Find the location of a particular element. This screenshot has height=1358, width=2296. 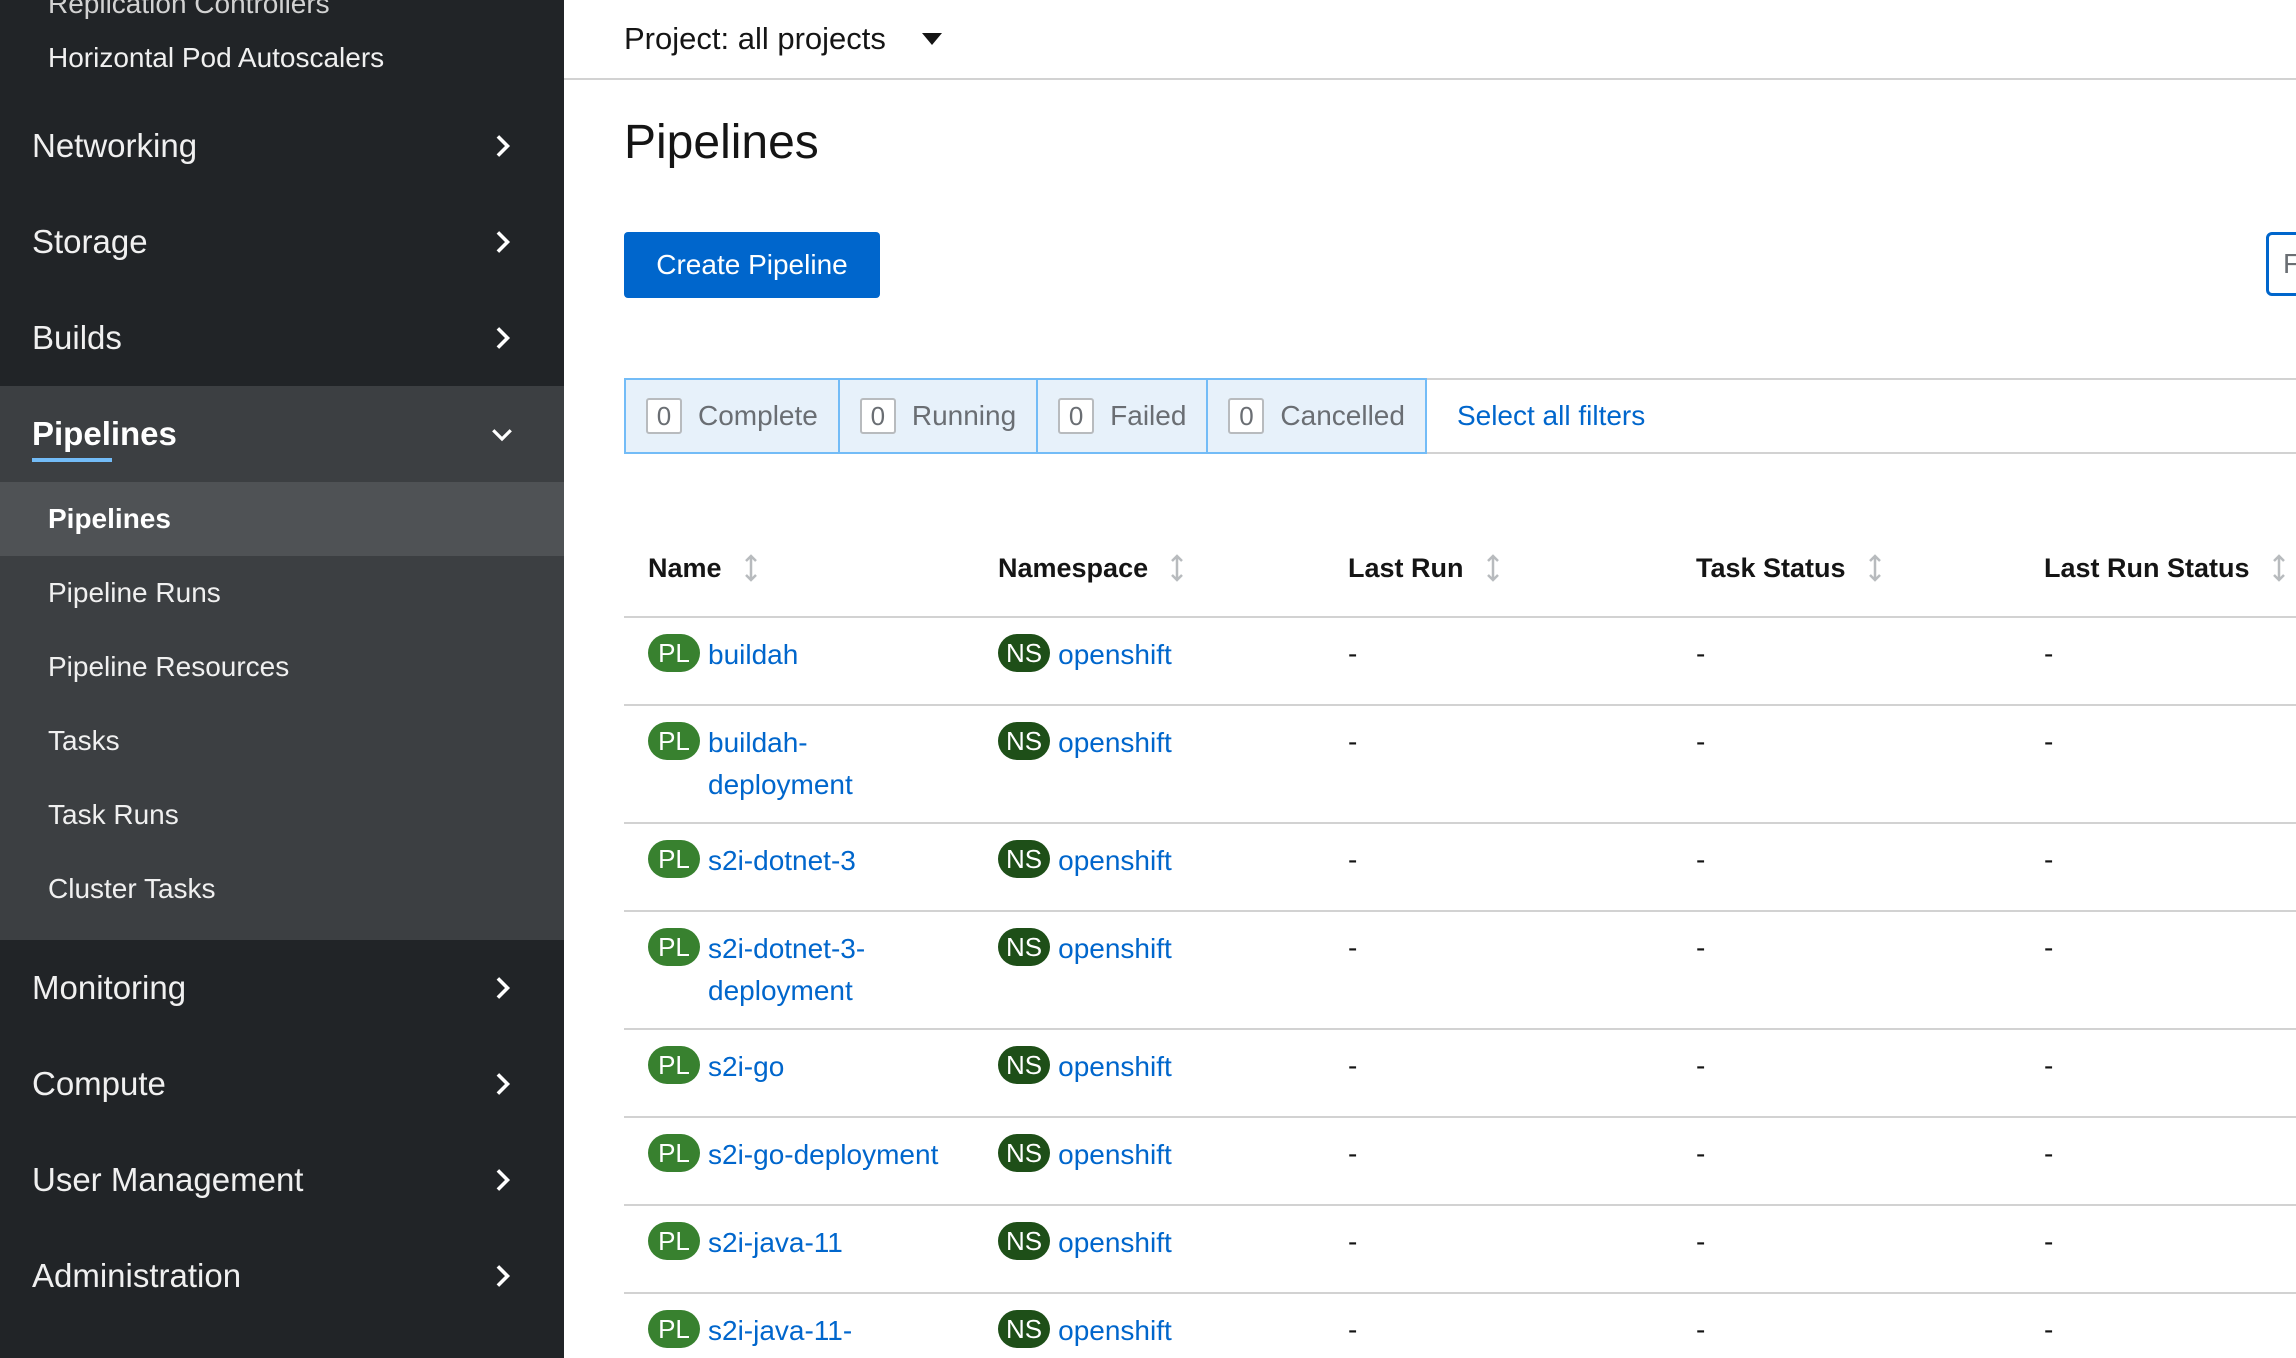

cell-name: PL buildah-deployment is located at coordinates (799, 764).